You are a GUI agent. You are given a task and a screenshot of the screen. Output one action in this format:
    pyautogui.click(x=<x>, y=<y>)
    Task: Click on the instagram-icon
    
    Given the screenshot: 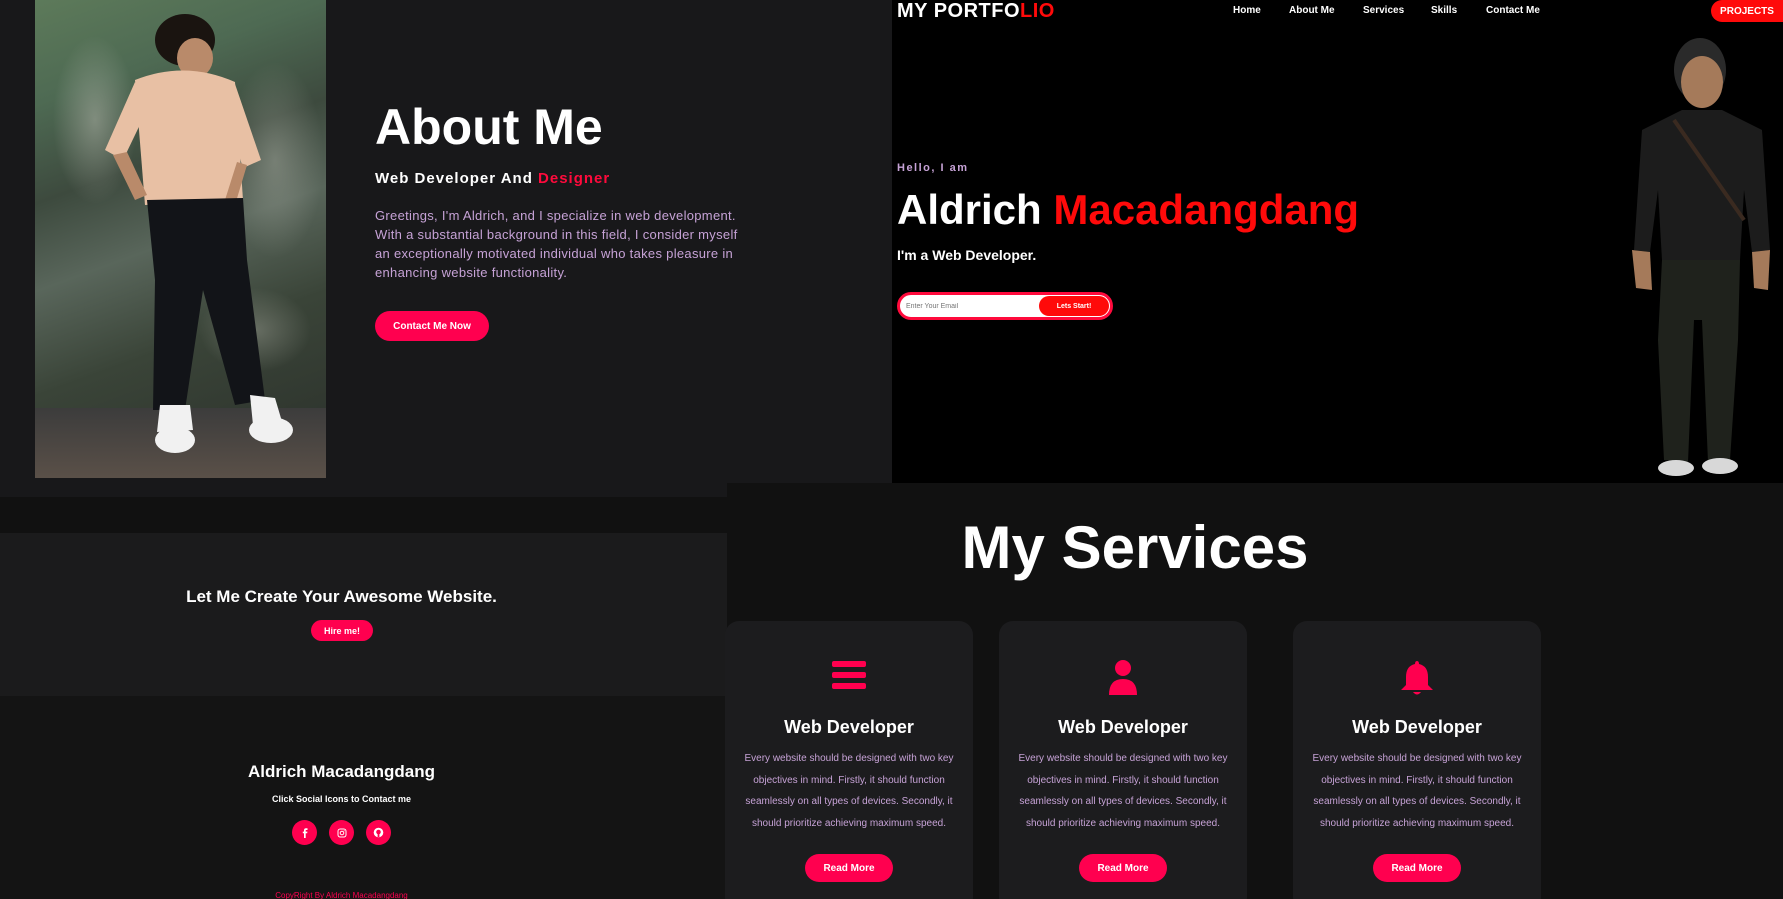 What is the action you would take?
    pyautogui.click(x=341, y=832)
    